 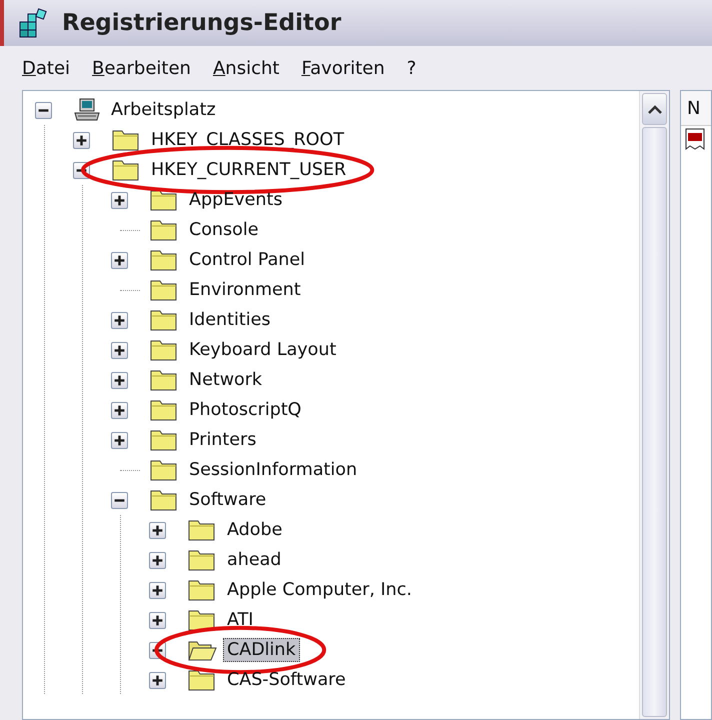 I want to click on tree-item: CADlink, so click(x=261, y=650).